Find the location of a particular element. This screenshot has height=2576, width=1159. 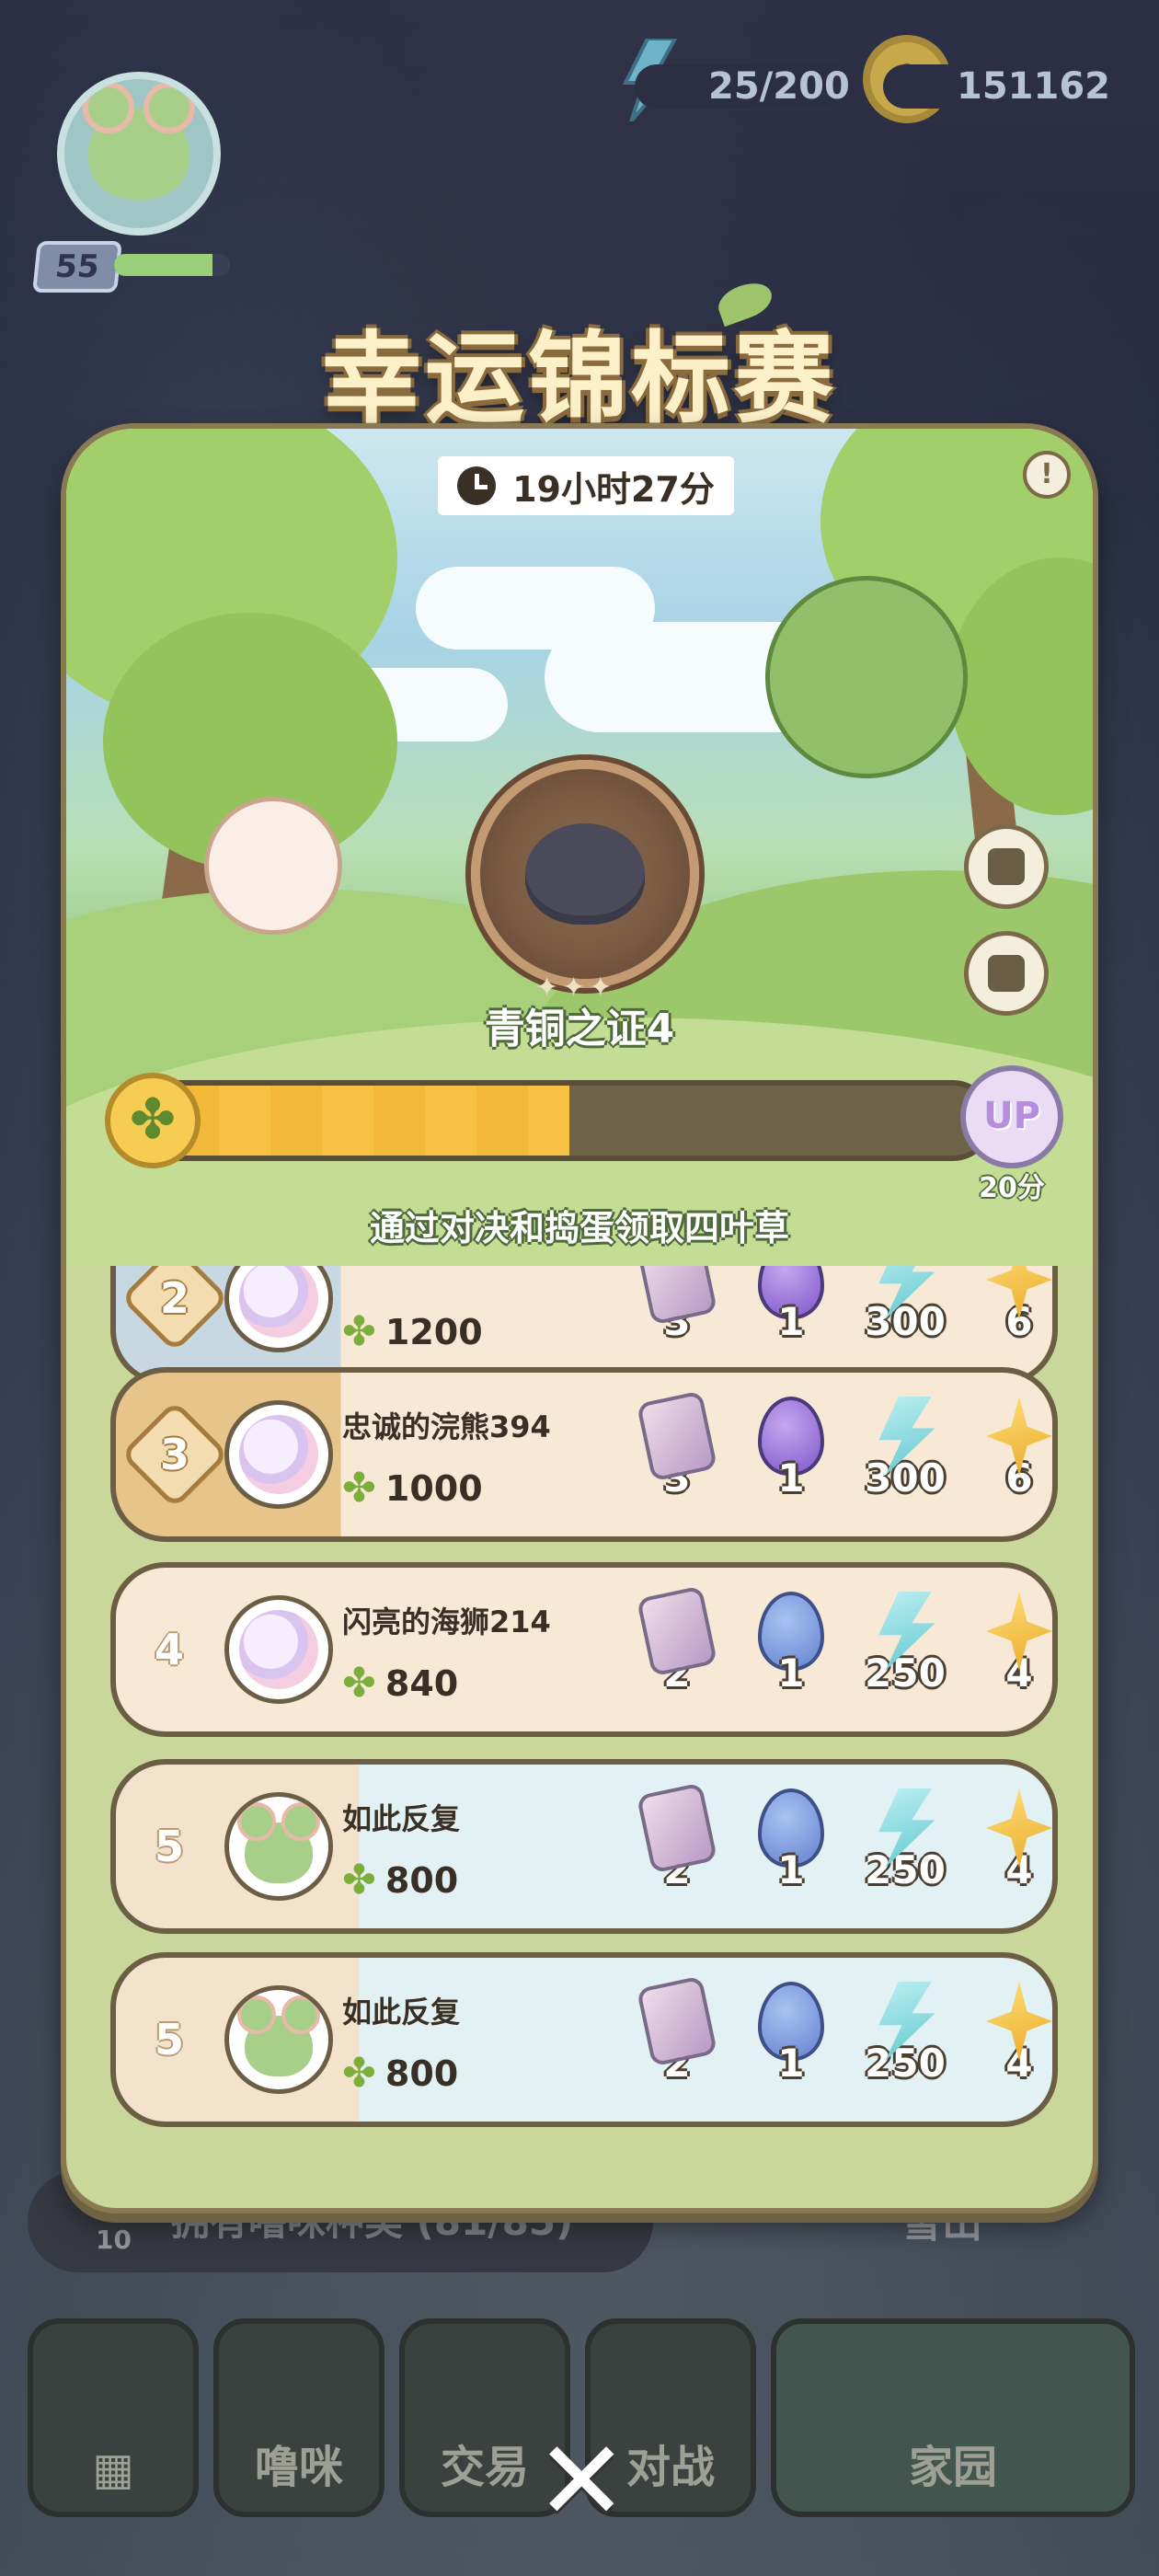

score-value: 1000 is located at coordinates (433, 1488).